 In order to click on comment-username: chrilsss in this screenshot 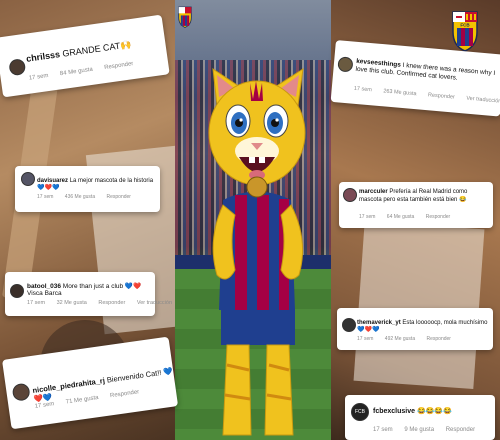, I will do `click(43, 56)`.